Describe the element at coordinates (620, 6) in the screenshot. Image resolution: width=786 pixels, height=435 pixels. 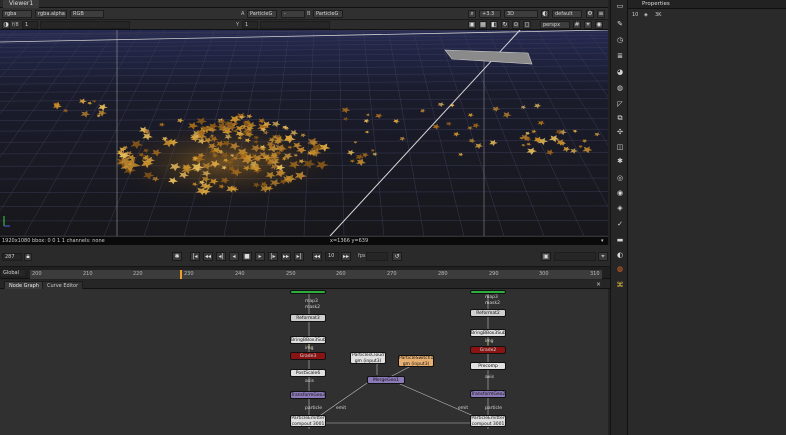
I see `image-tool-icon: ▭` at that location.